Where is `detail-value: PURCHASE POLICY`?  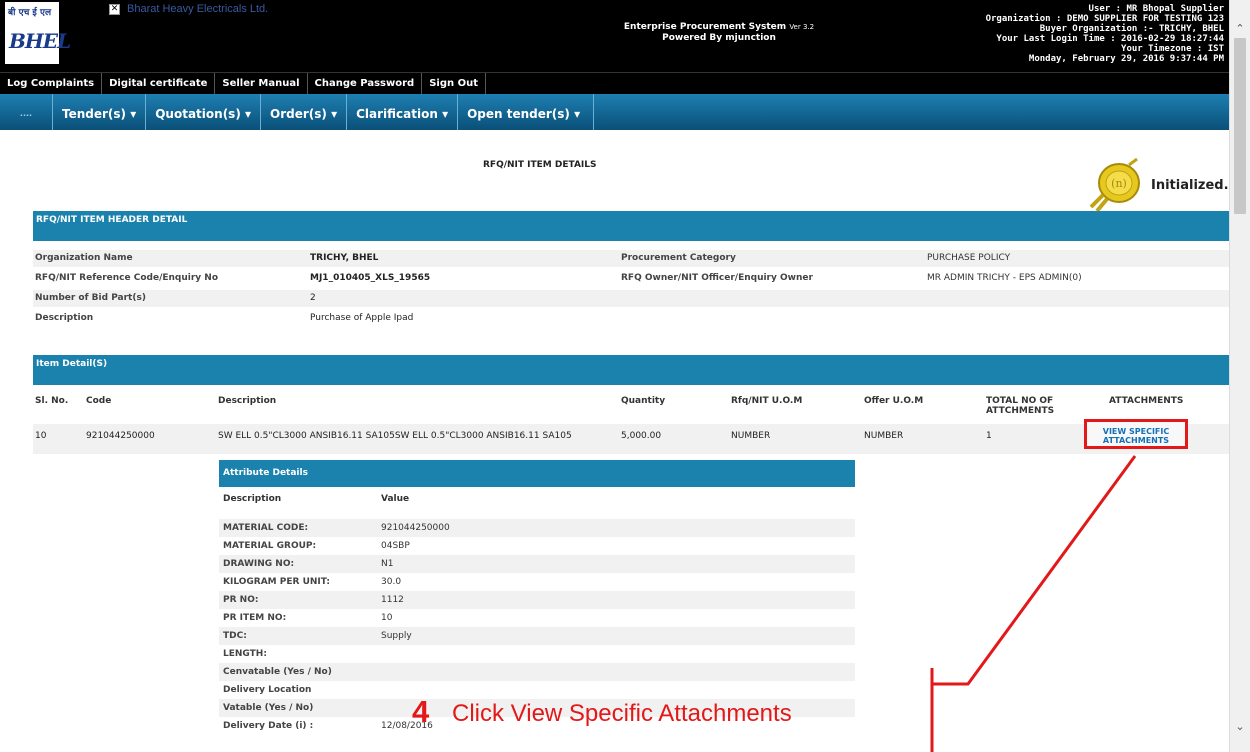 detail-value: PURCHASE POLICY is located at coordinates (969, 258).